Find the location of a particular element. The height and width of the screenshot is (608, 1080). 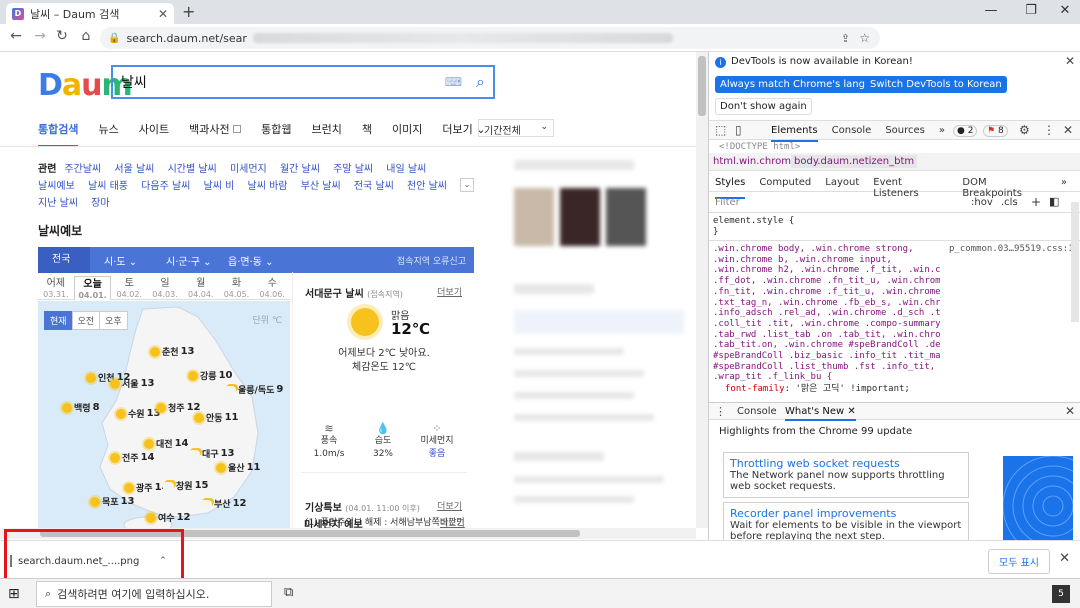

share-icon: ⇪ is located at coordinates (845, 38).